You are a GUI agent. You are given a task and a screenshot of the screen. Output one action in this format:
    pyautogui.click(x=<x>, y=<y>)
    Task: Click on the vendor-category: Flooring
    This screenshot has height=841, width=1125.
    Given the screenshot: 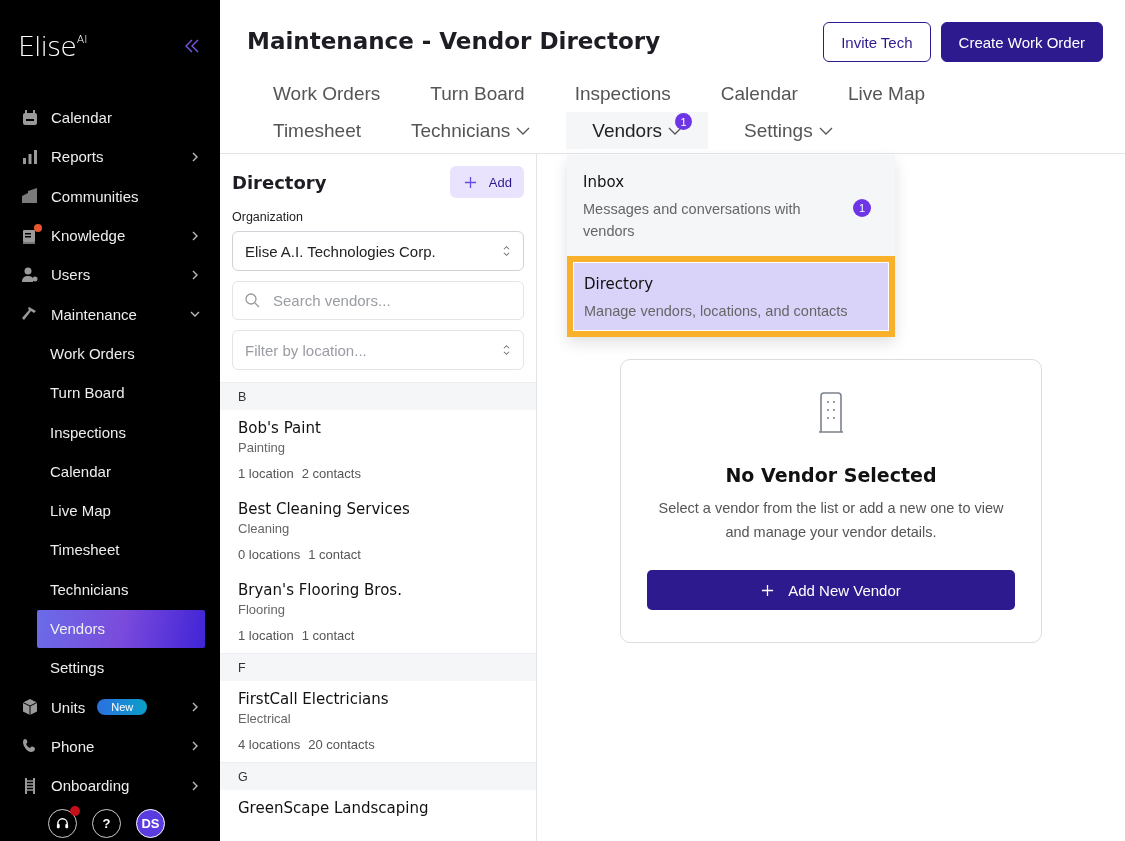 What is the action you would take?
    pyautogui.click(x=262, y=609)
    